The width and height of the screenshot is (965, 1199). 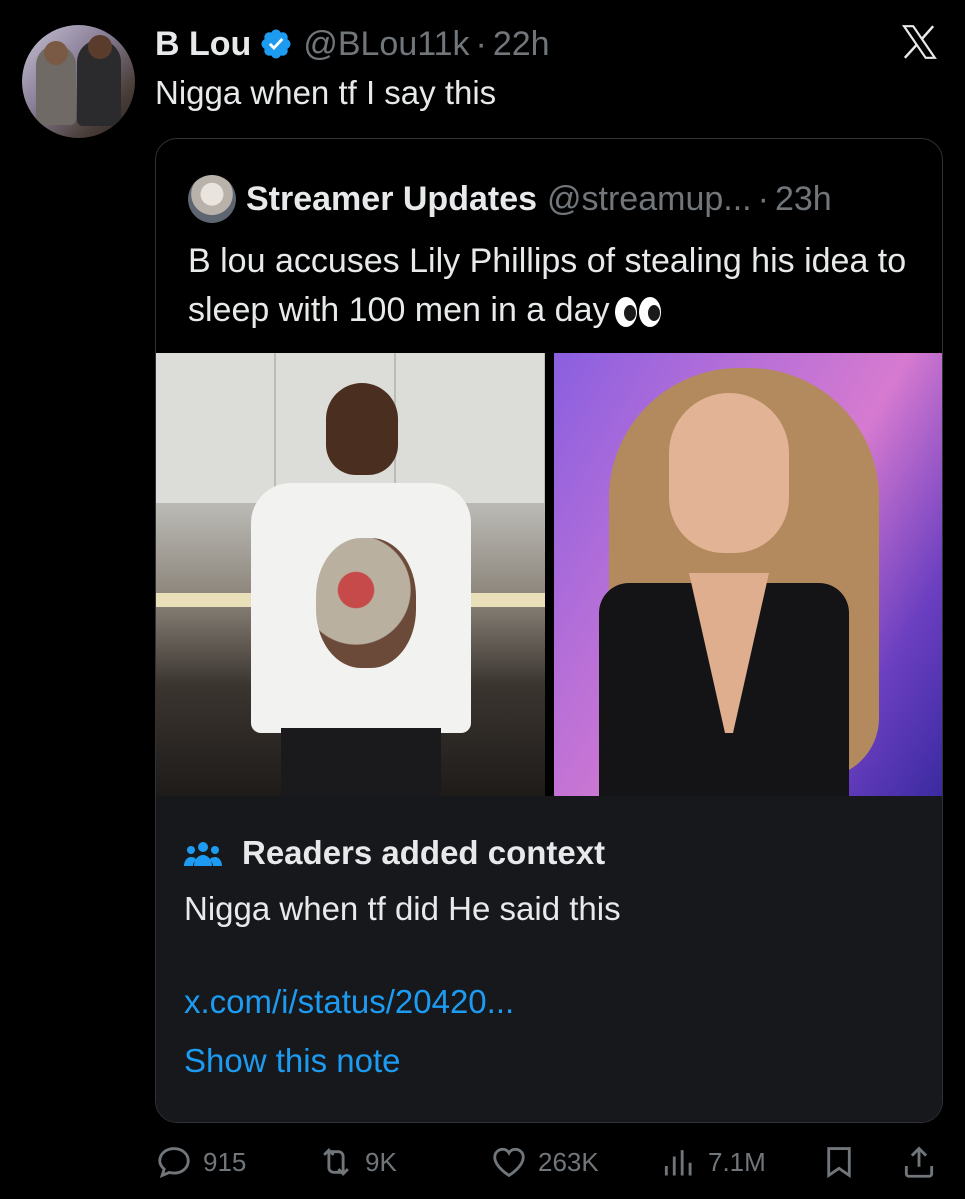 What do you see at coordinates (737, 1161) in the screenshot?
I see `view-count: 7.1M` at bounding box center [737, 1161].